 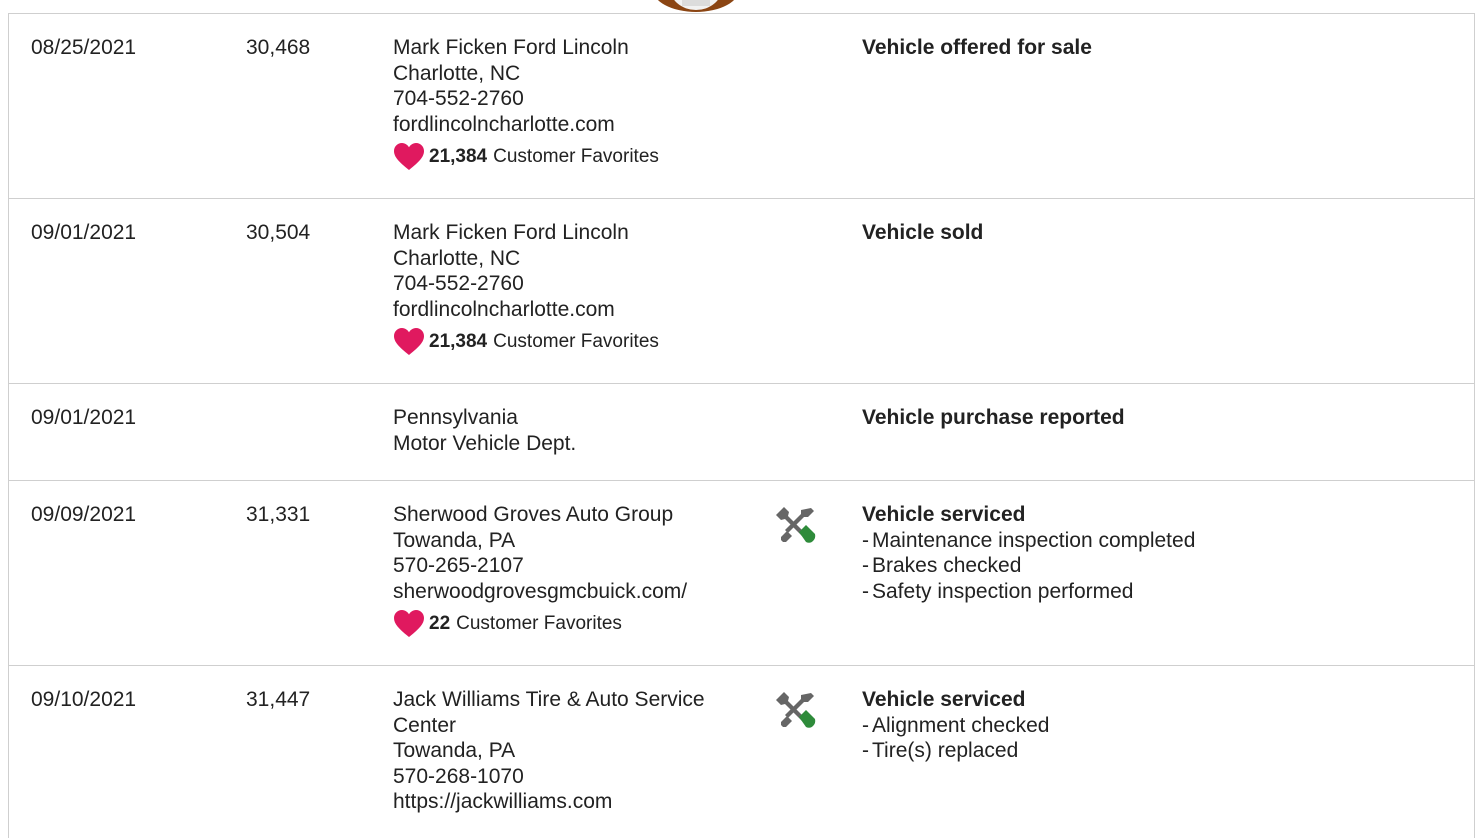 What do you see at coordinates (956, 725) in the screenshot?
I see `detail-item: - Alignment checked` at bounding box center [956, 725].